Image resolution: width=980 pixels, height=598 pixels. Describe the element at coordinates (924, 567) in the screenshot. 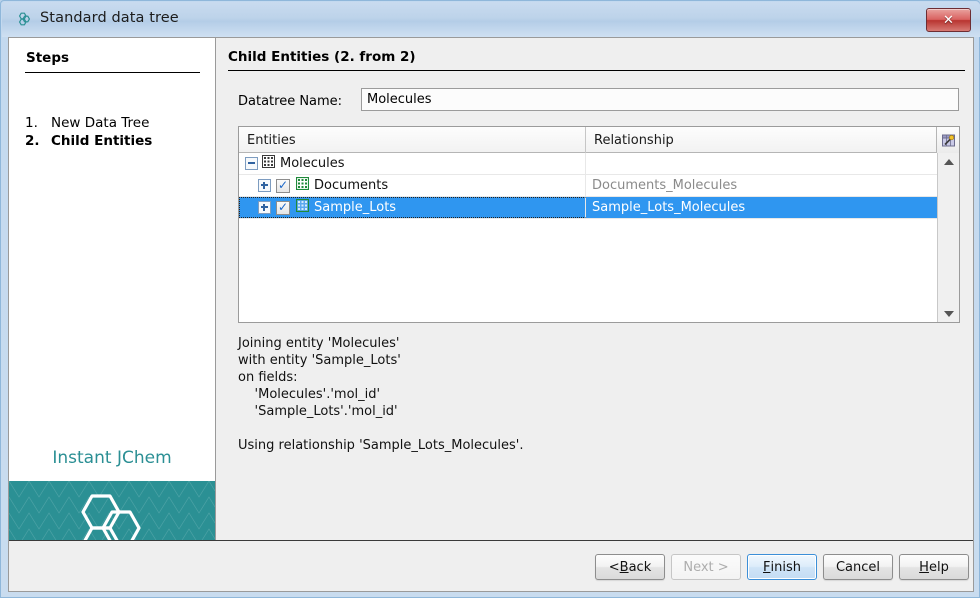

I see `help-button-mnemonic: H` at that location.